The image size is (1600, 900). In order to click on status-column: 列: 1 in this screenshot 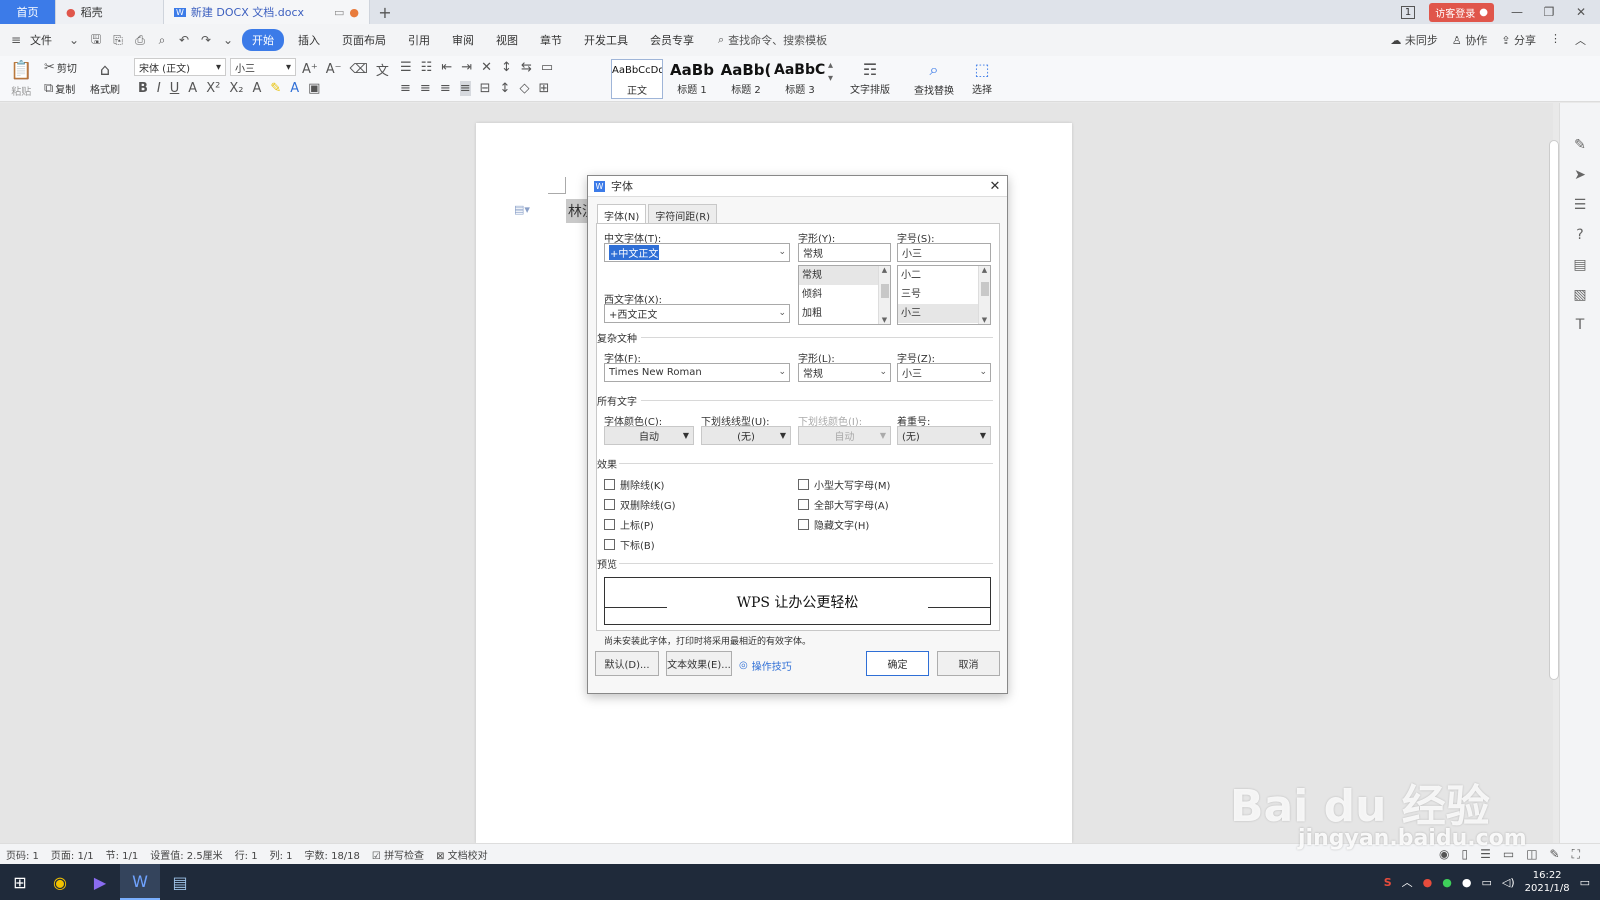, I will do `click(281, 854)`.